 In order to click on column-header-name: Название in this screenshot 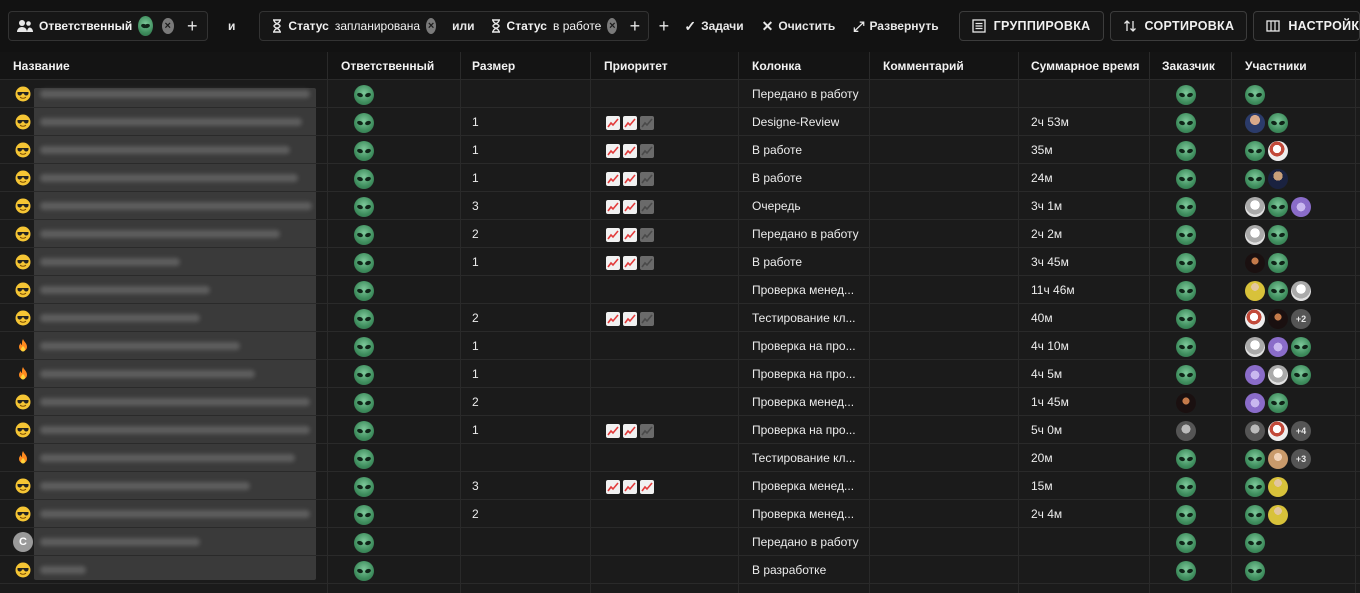, I will do `click(41, 66)`.